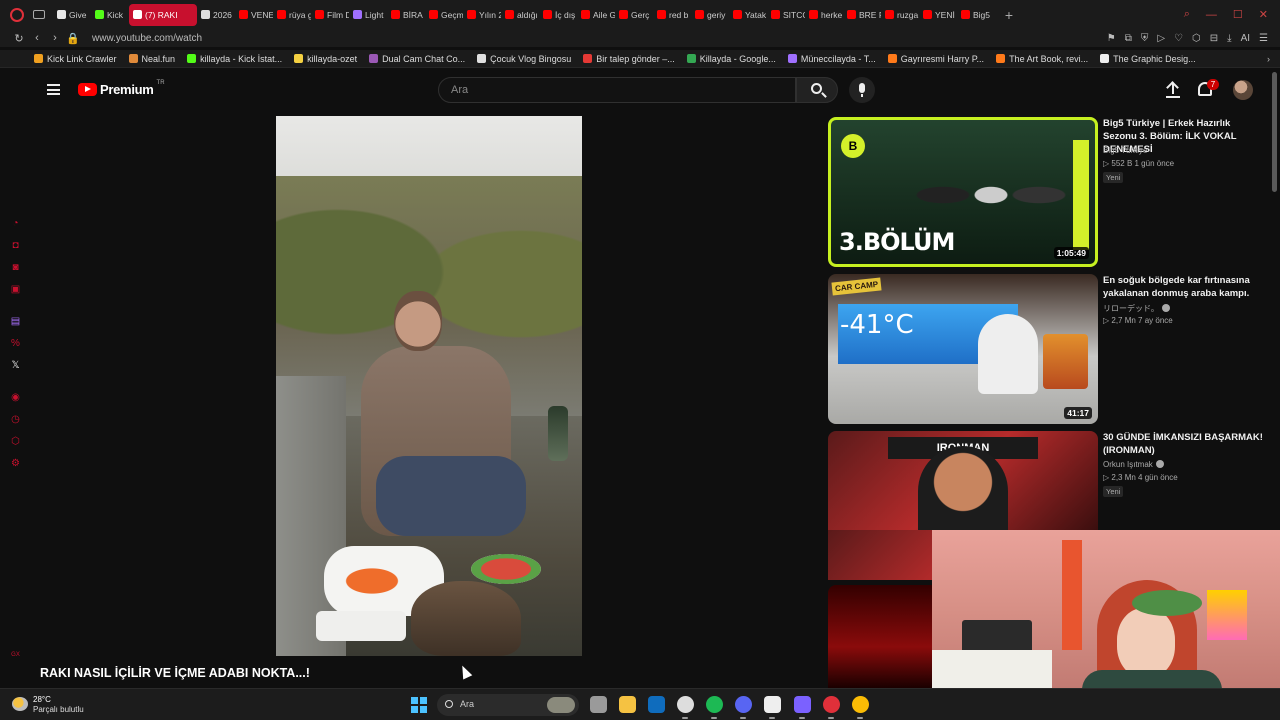  Describe the element at coordinates (15, 321) in the screenshot. I see `sidebar-twitch-icon: ▤` at that location.